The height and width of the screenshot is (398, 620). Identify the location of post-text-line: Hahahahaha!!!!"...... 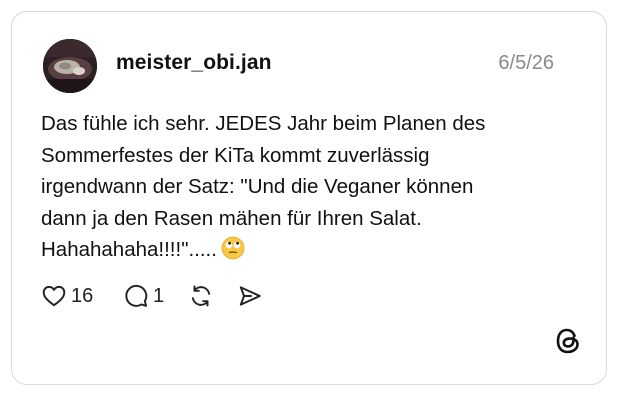
(129, 250).